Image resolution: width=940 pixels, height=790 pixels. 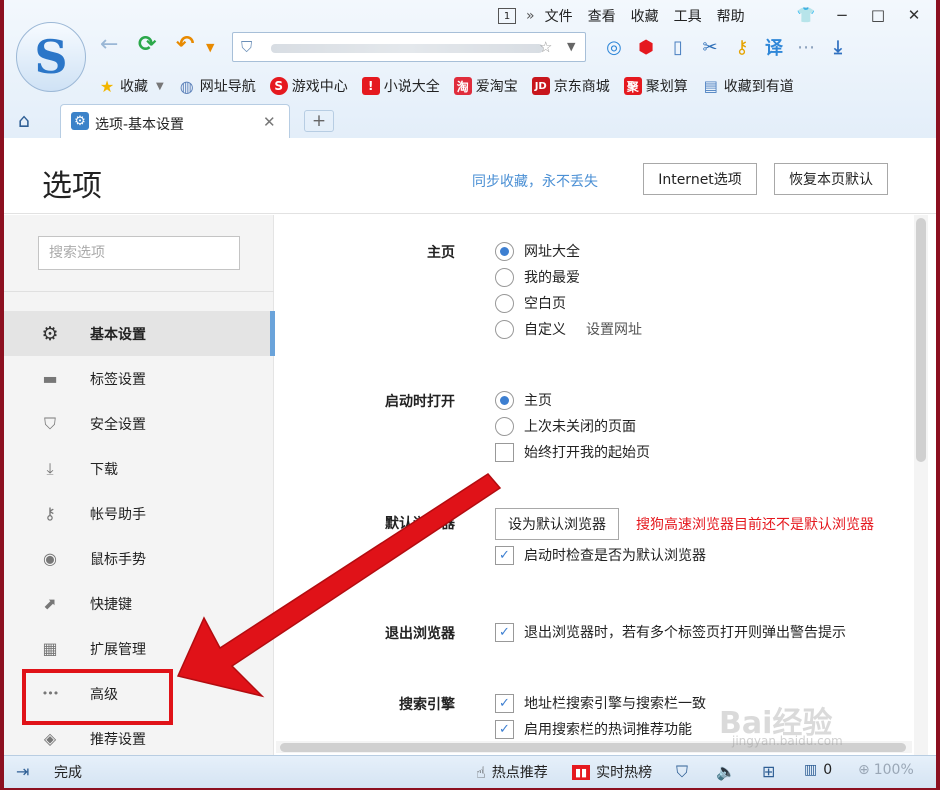 What do you see at coordinates (700, 179) in the screenshot?
I see `internet-options-button: Internet选项` at bounding box center [700, 179].